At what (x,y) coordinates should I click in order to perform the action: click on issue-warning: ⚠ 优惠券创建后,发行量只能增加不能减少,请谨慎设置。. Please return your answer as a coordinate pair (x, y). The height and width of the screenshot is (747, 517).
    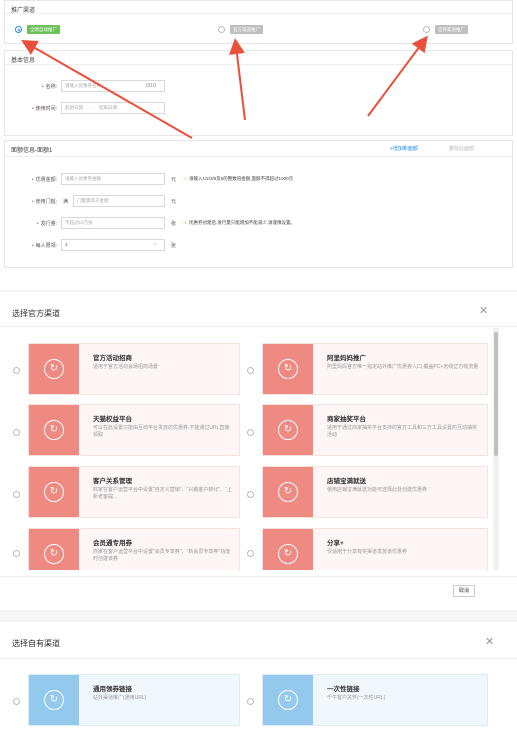
    Looking at the image, I should click on (239, 222).